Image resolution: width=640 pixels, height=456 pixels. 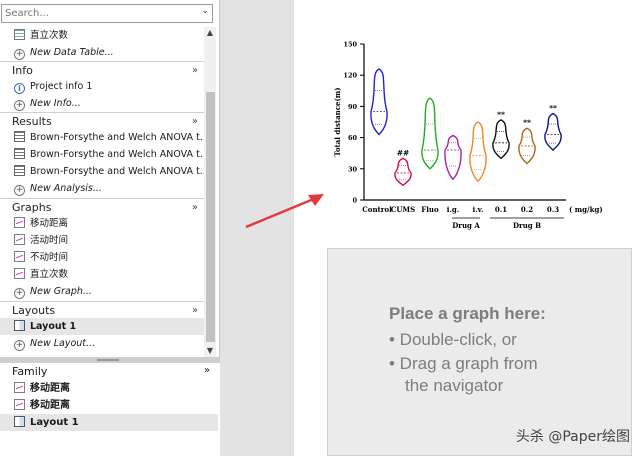 What do you see at coordinates (430, 209) in the screenshot?
I see `x-tick-label: Fluo` at bounding box center [430, 209].